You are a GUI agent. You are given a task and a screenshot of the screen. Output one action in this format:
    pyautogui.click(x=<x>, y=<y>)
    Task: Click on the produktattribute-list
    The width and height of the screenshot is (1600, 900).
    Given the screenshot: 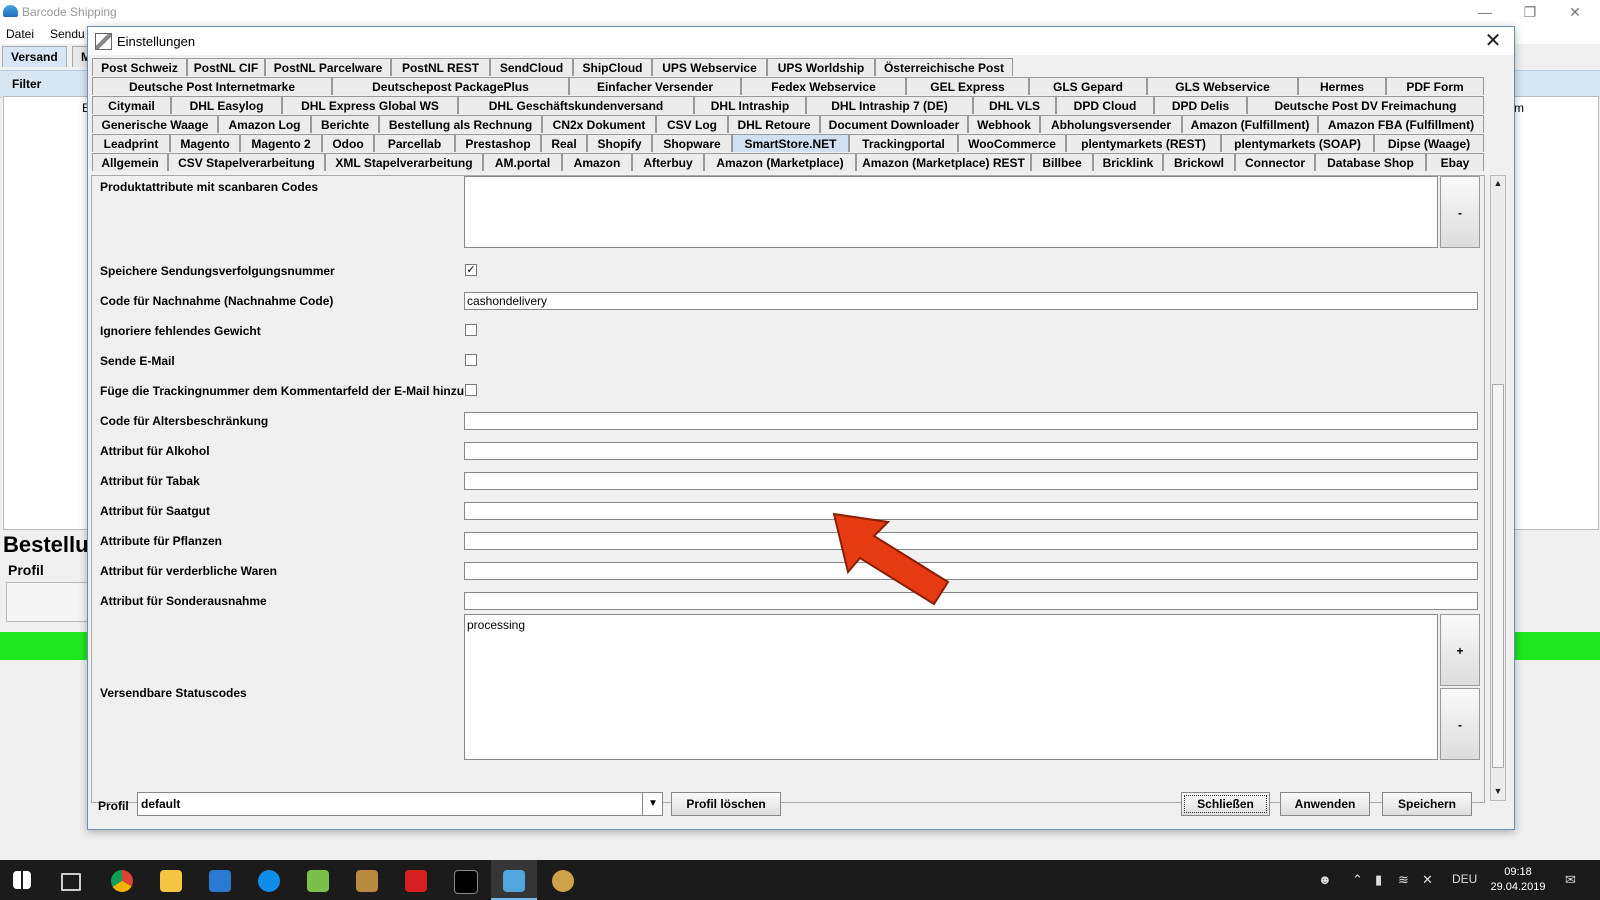 What is the action you would take?
    pyautogui.click(x=951, y=212)
    